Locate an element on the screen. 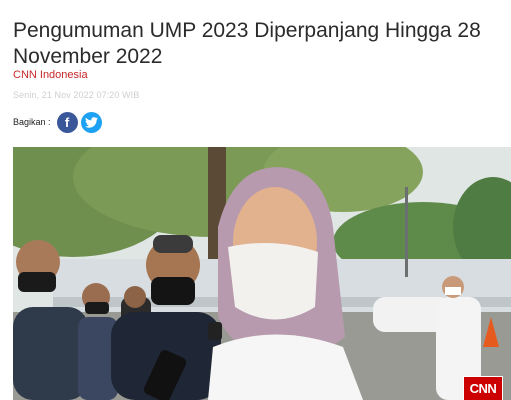 This screenshot has width=511, height=400. twitter-share-button is located at coordinates (91, 122).